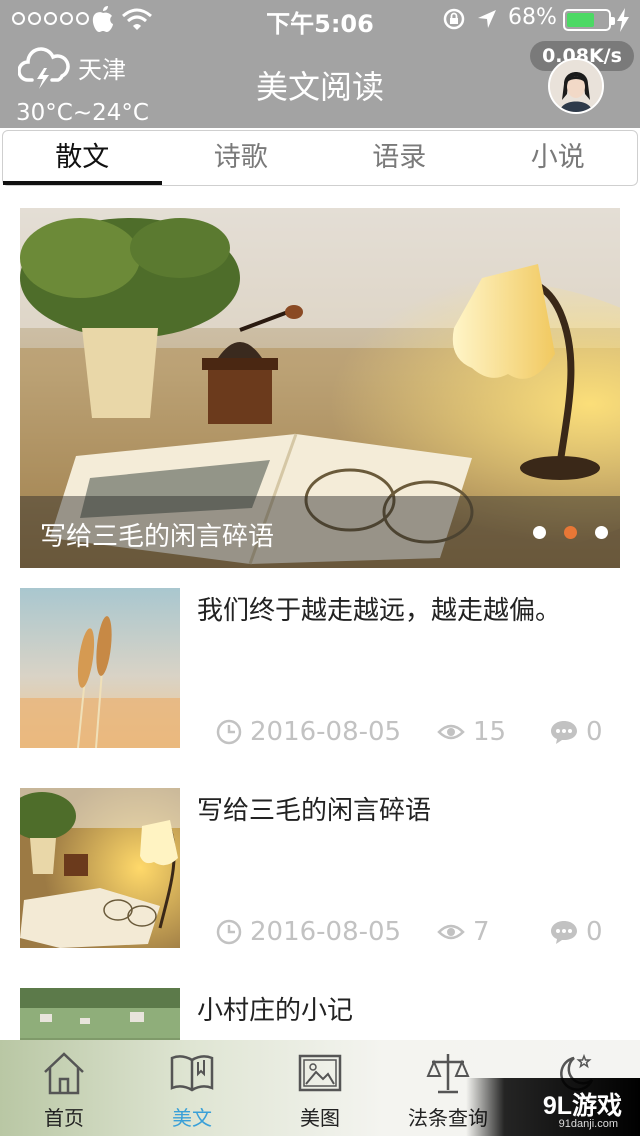 This screenshot has height=1136, width=640. What do you see at coordinates (471, 732) in the screenshot?
I see `article-views: 15` at bounding box center [471, 732].